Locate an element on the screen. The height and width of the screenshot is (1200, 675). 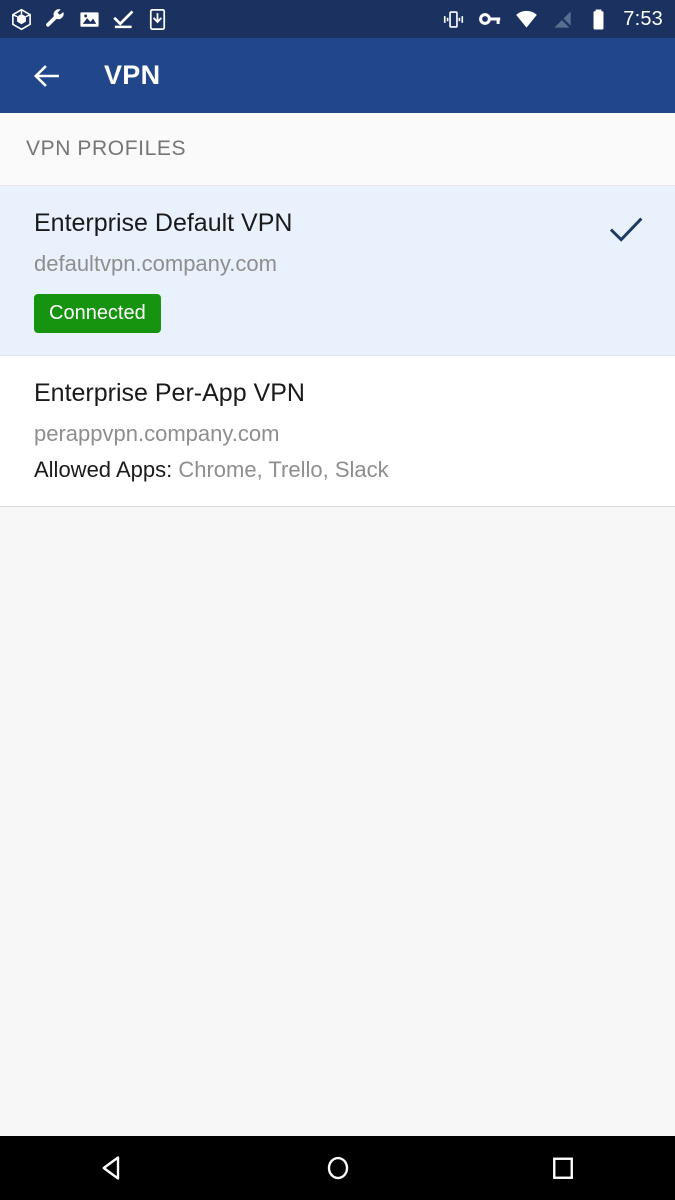
status-bar: 7:53 is located at coordinates (337, 19).